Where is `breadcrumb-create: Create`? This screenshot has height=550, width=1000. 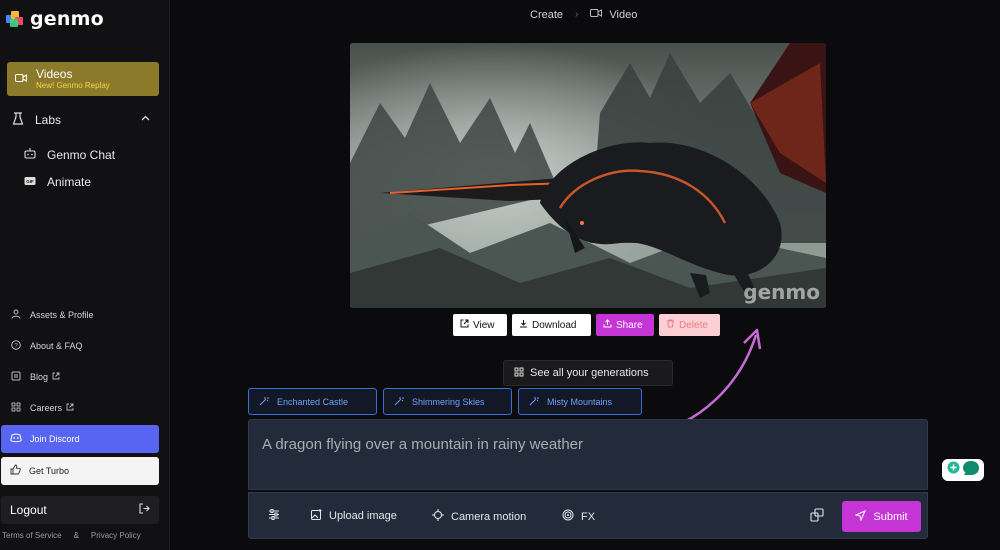
breadcrumb-create: Create is located at coordinates (546, 15).